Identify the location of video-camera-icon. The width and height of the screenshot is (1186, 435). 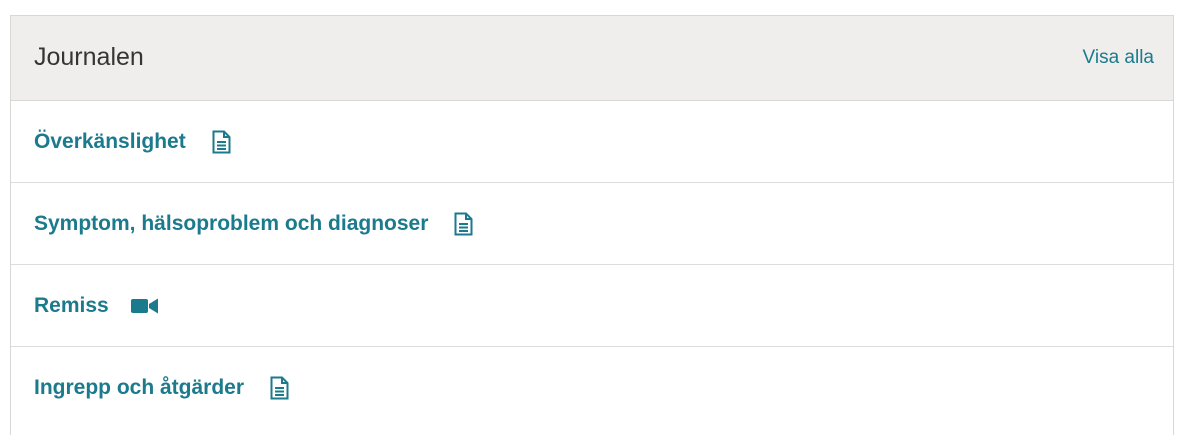
(144, 306).